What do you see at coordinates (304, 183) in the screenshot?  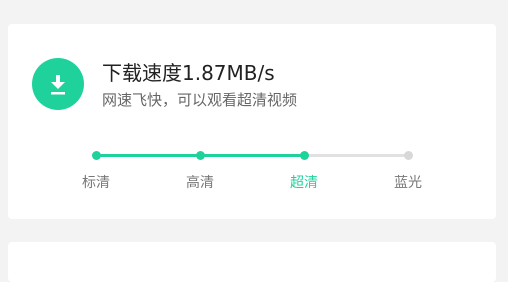 I see `quality-option-uhd: 超清` at bounding box center [304, 183].